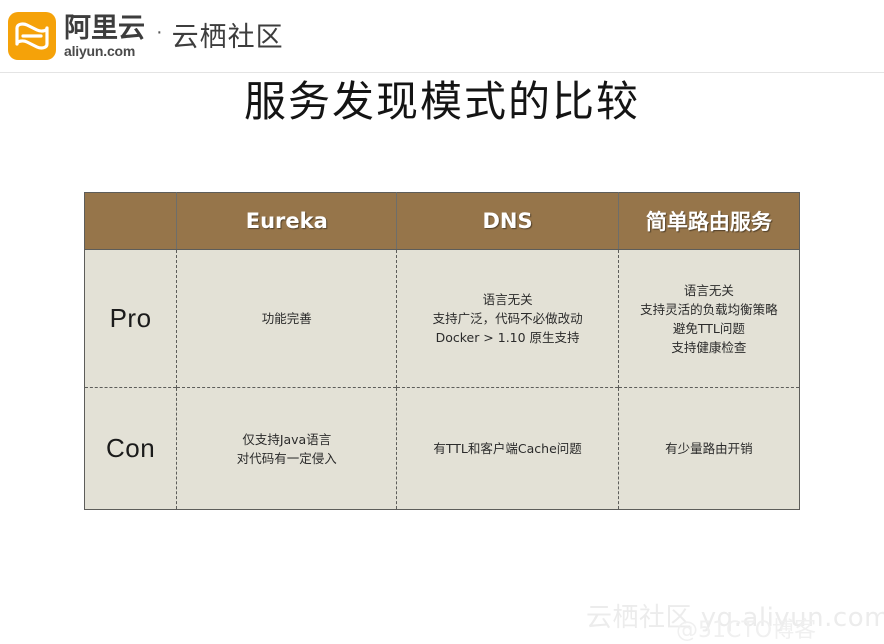 The image size is (884, 644). Describe the element at coordinates (227, 37) in the screenshot. I see `brand-community-name: 云栖社区` at that location.